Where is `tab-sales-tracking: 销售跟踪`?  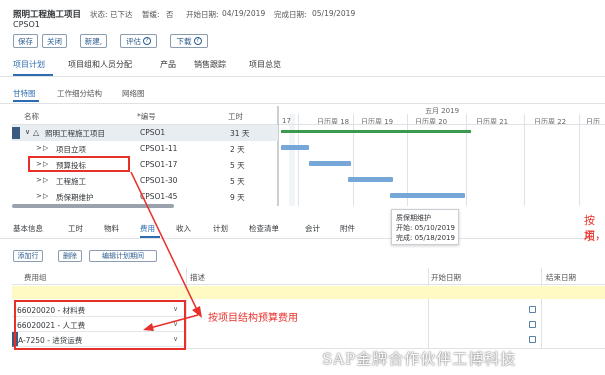 tab-sales-tracking: 销售跟踪 is located at coordinates (210, 64).